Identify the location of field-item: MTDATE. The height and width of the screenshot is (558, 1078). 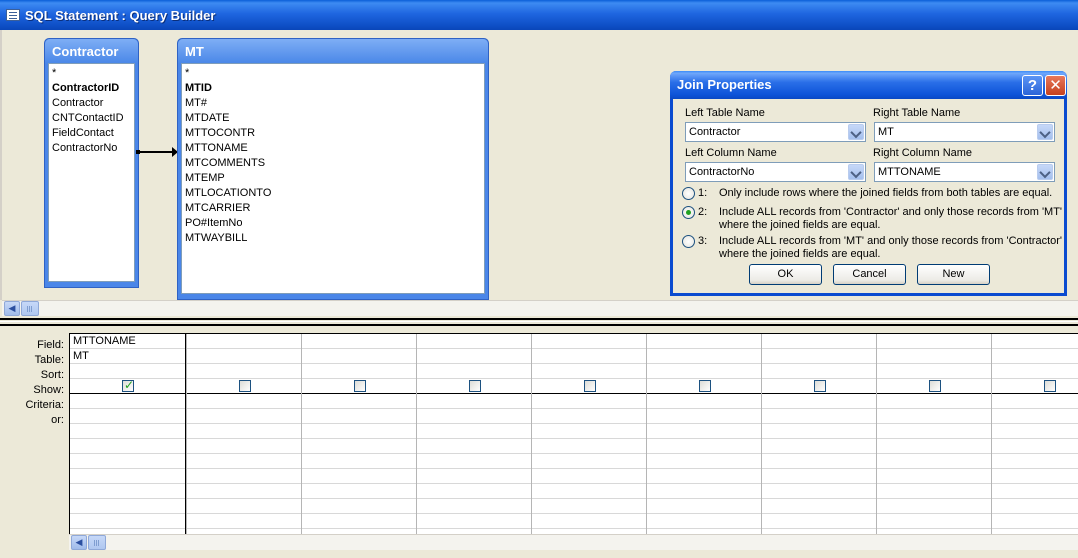
(333, 118).